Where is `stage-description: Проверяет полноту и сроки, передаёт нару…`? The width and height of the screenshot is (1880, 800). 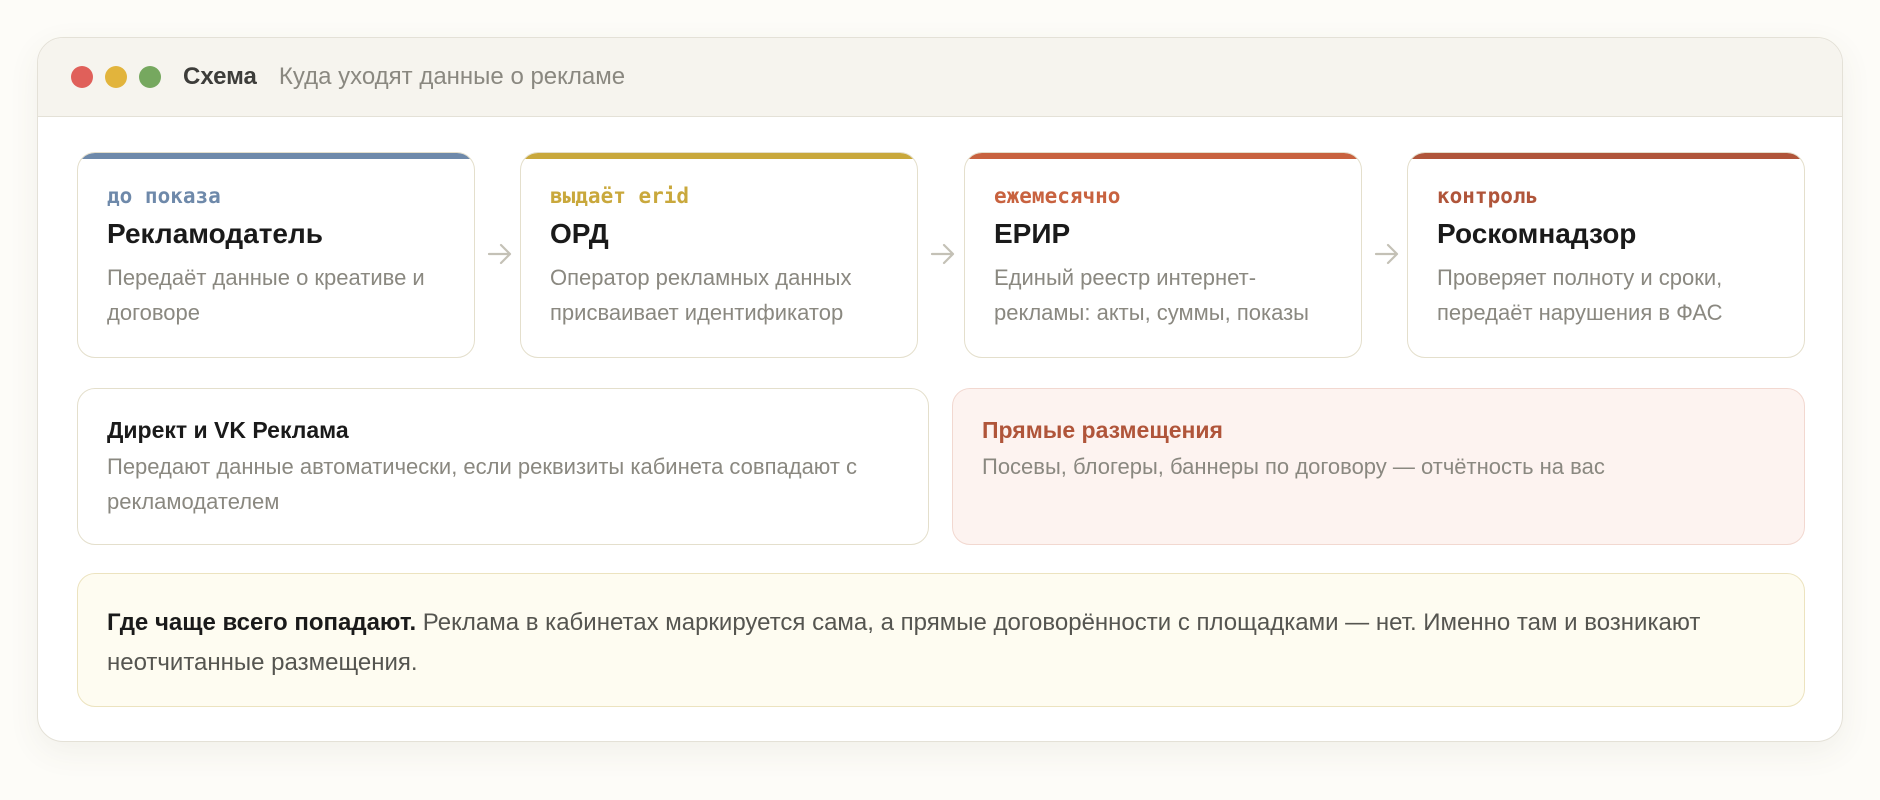 stage-description: Проверяет полноту и сроки, передаёт нару… is located at coordinates (1580, 295).